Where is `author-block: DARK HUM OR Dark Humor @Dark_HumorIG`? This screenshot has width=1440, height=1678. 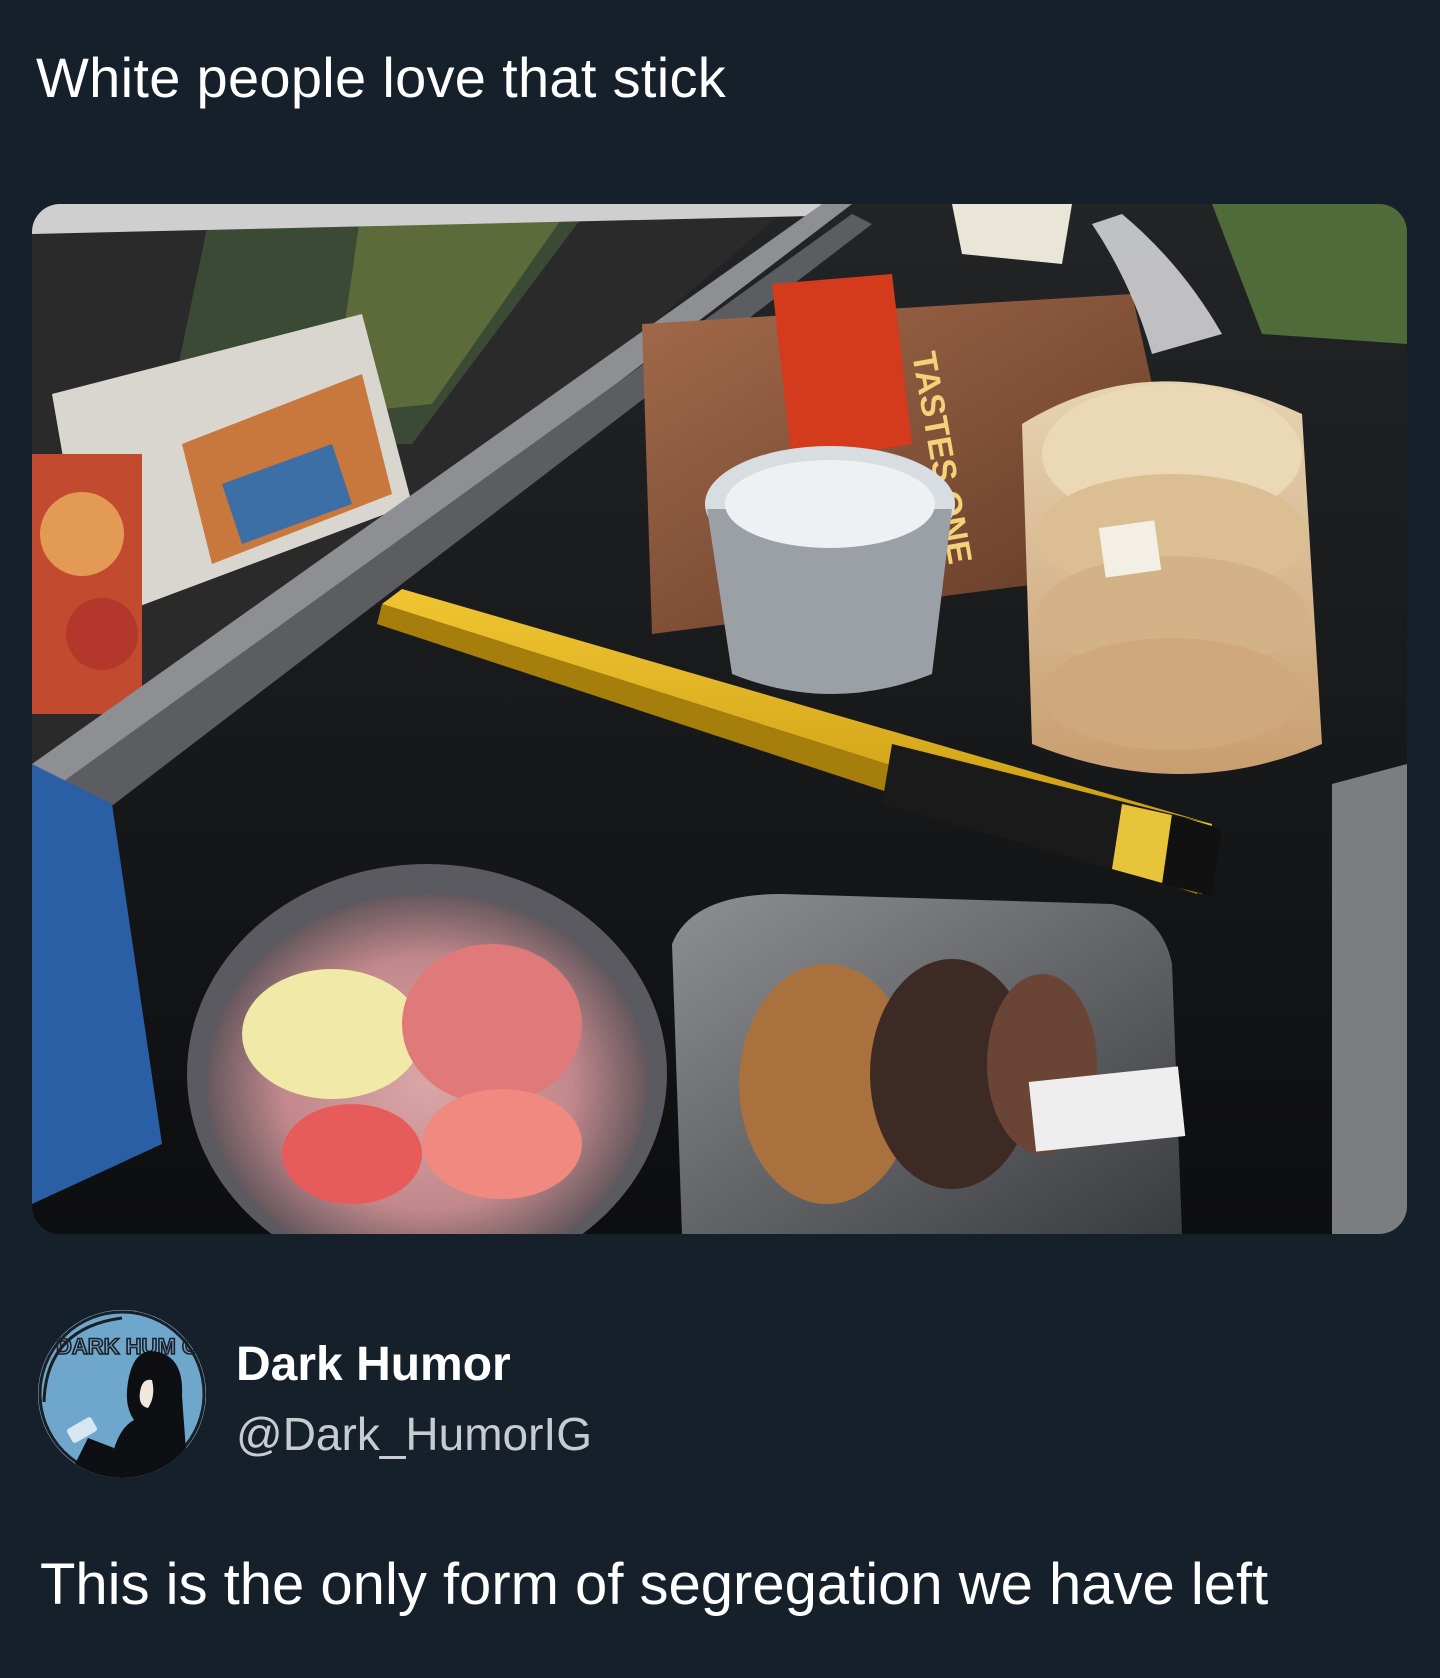 author-block: DARK HUM OR Dark Humor @Dark_HumorIG is located at coordinates (488, 1395).